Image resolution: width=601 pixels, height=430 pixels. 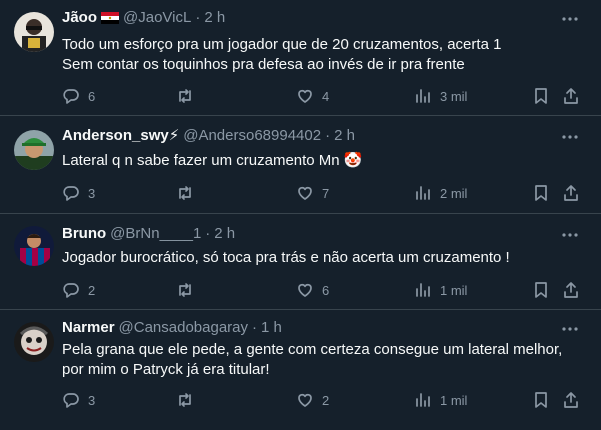 I want to click on like-button: 6, so click(x=312, y=290).